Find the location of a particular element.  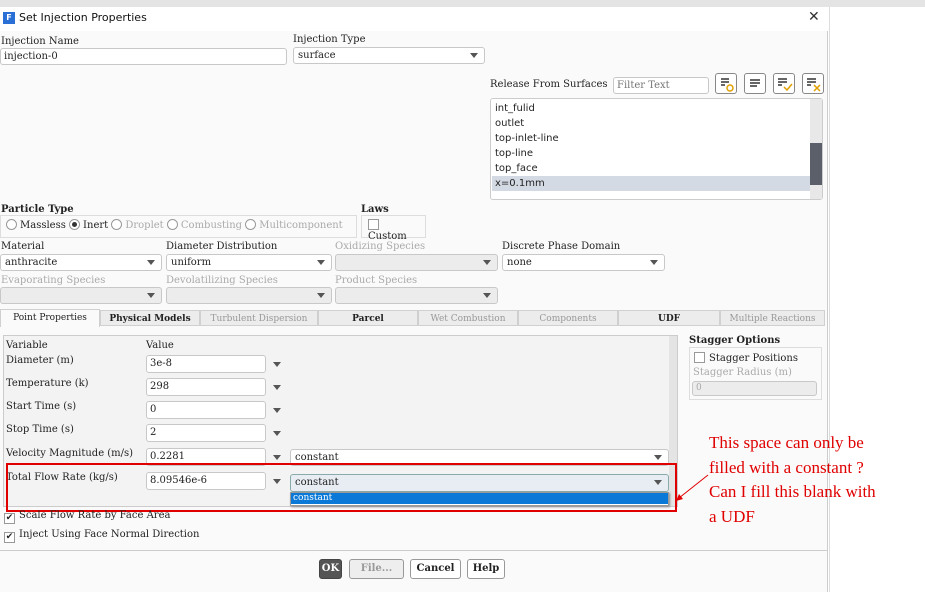

material-select: anthracite is located at coordinates (81, 262).